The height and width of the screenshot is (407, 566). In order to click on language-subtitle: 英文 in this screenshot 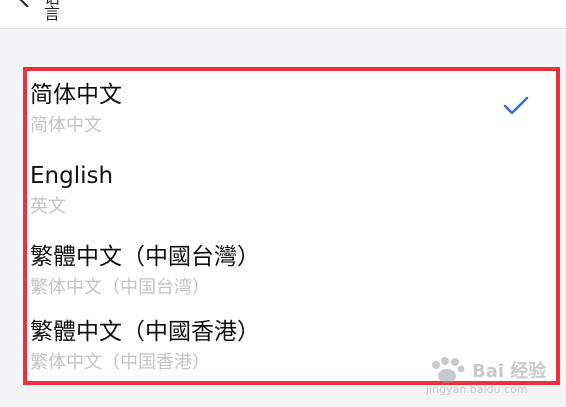, I will do `click(48, 206)`.